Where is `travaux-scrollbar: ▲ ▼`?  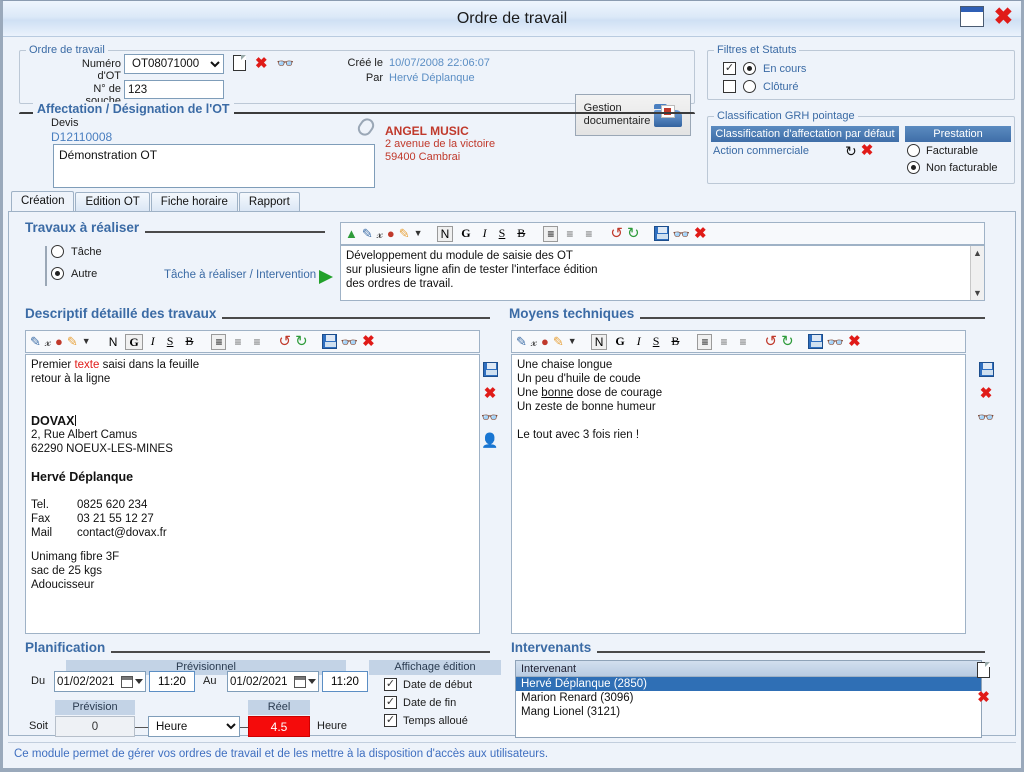 travaux-scrollbar: ▲ ▼ is located at coordinates (977, 273).